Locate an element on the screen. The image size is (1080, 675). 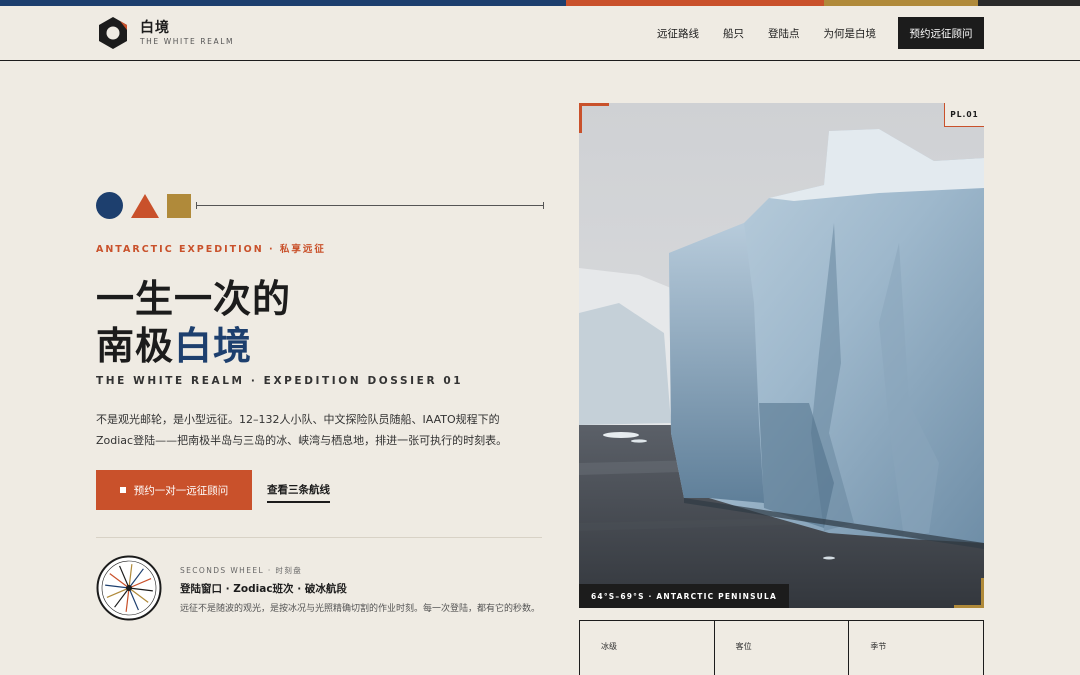
hero-title: 一生一次的 南极白境 is located at coordinates (193, 323).